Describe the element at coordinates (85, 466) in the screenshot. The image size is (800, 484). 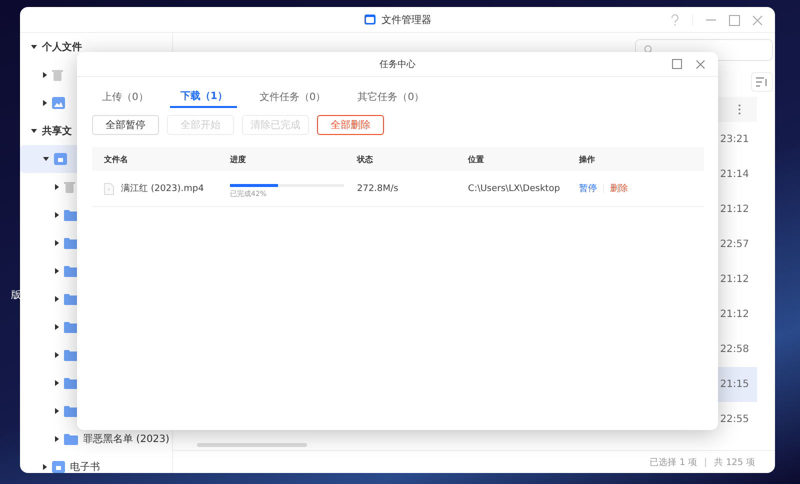
I see `item-label: 电子书` at that location.